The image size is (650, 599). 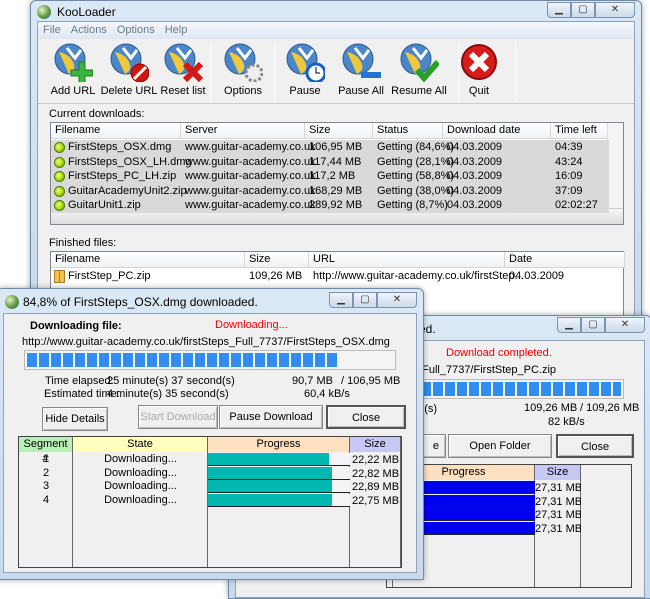 What do you see at coordinates (305, 69) in the screenshot?
I see `toolbar-pause-button: Pause` at bounding box center [305, 69].